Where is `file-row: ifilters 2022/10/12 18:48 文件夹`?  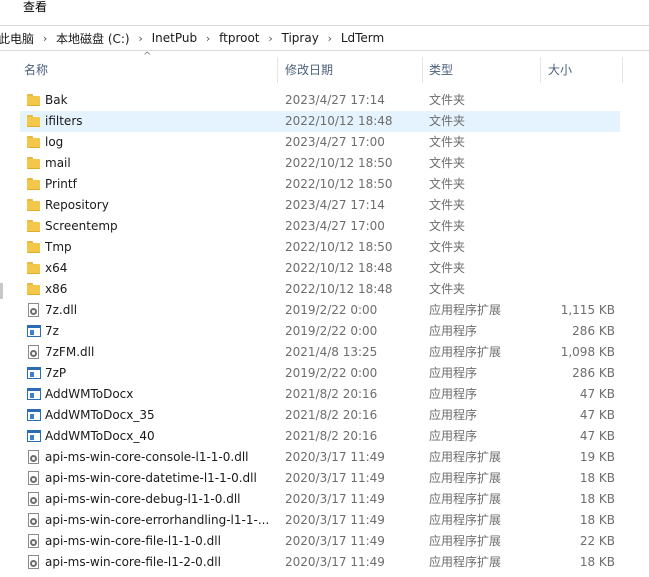
file-row: ifilters 2022/10/12 18:48 文件夹 is located at coordinates (320, 121).